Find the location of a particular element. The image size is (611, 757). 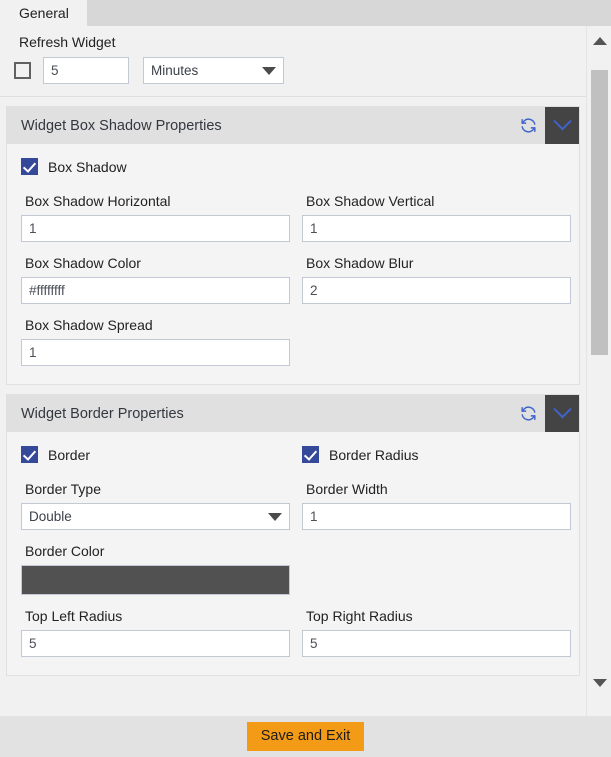

border-width-input: 1 is located at coordinates (436, 516).